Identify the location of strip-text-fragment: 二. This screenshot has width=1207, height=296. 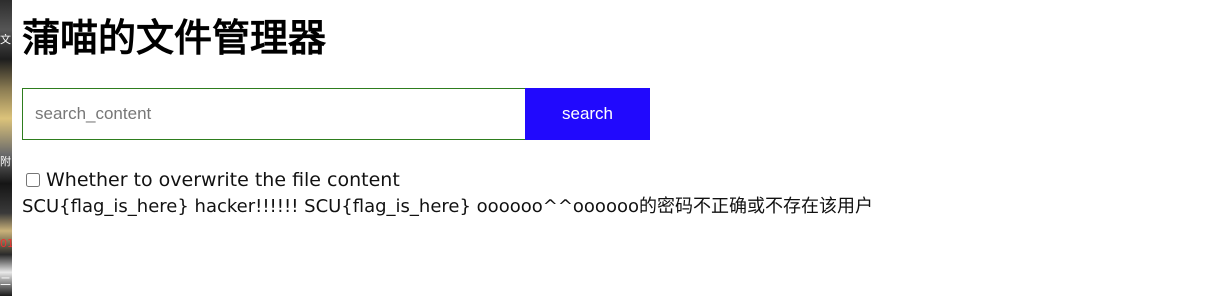
(5, 282).